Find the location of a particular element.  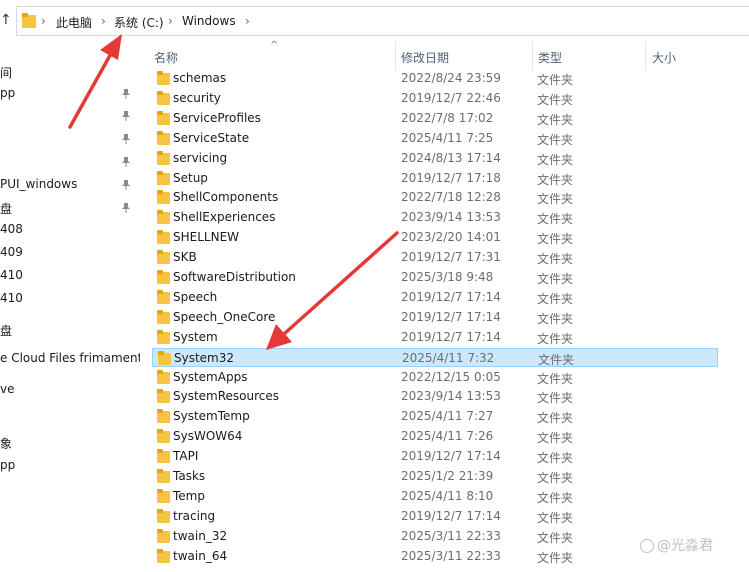

file-name: SysWOW64 is located at coordinates (208, 436).